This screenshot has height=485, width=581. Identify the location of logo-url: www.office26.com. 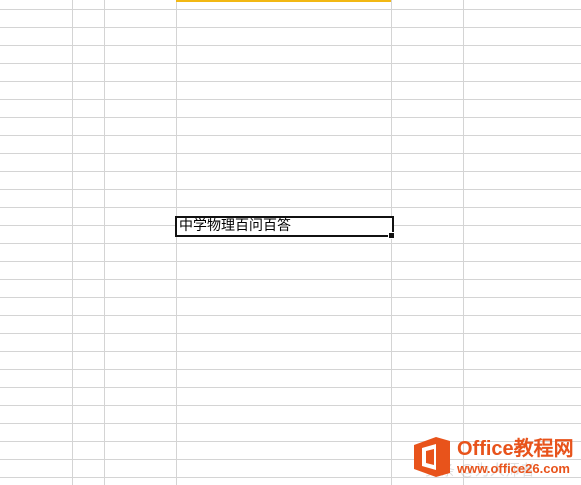
(513, 468).